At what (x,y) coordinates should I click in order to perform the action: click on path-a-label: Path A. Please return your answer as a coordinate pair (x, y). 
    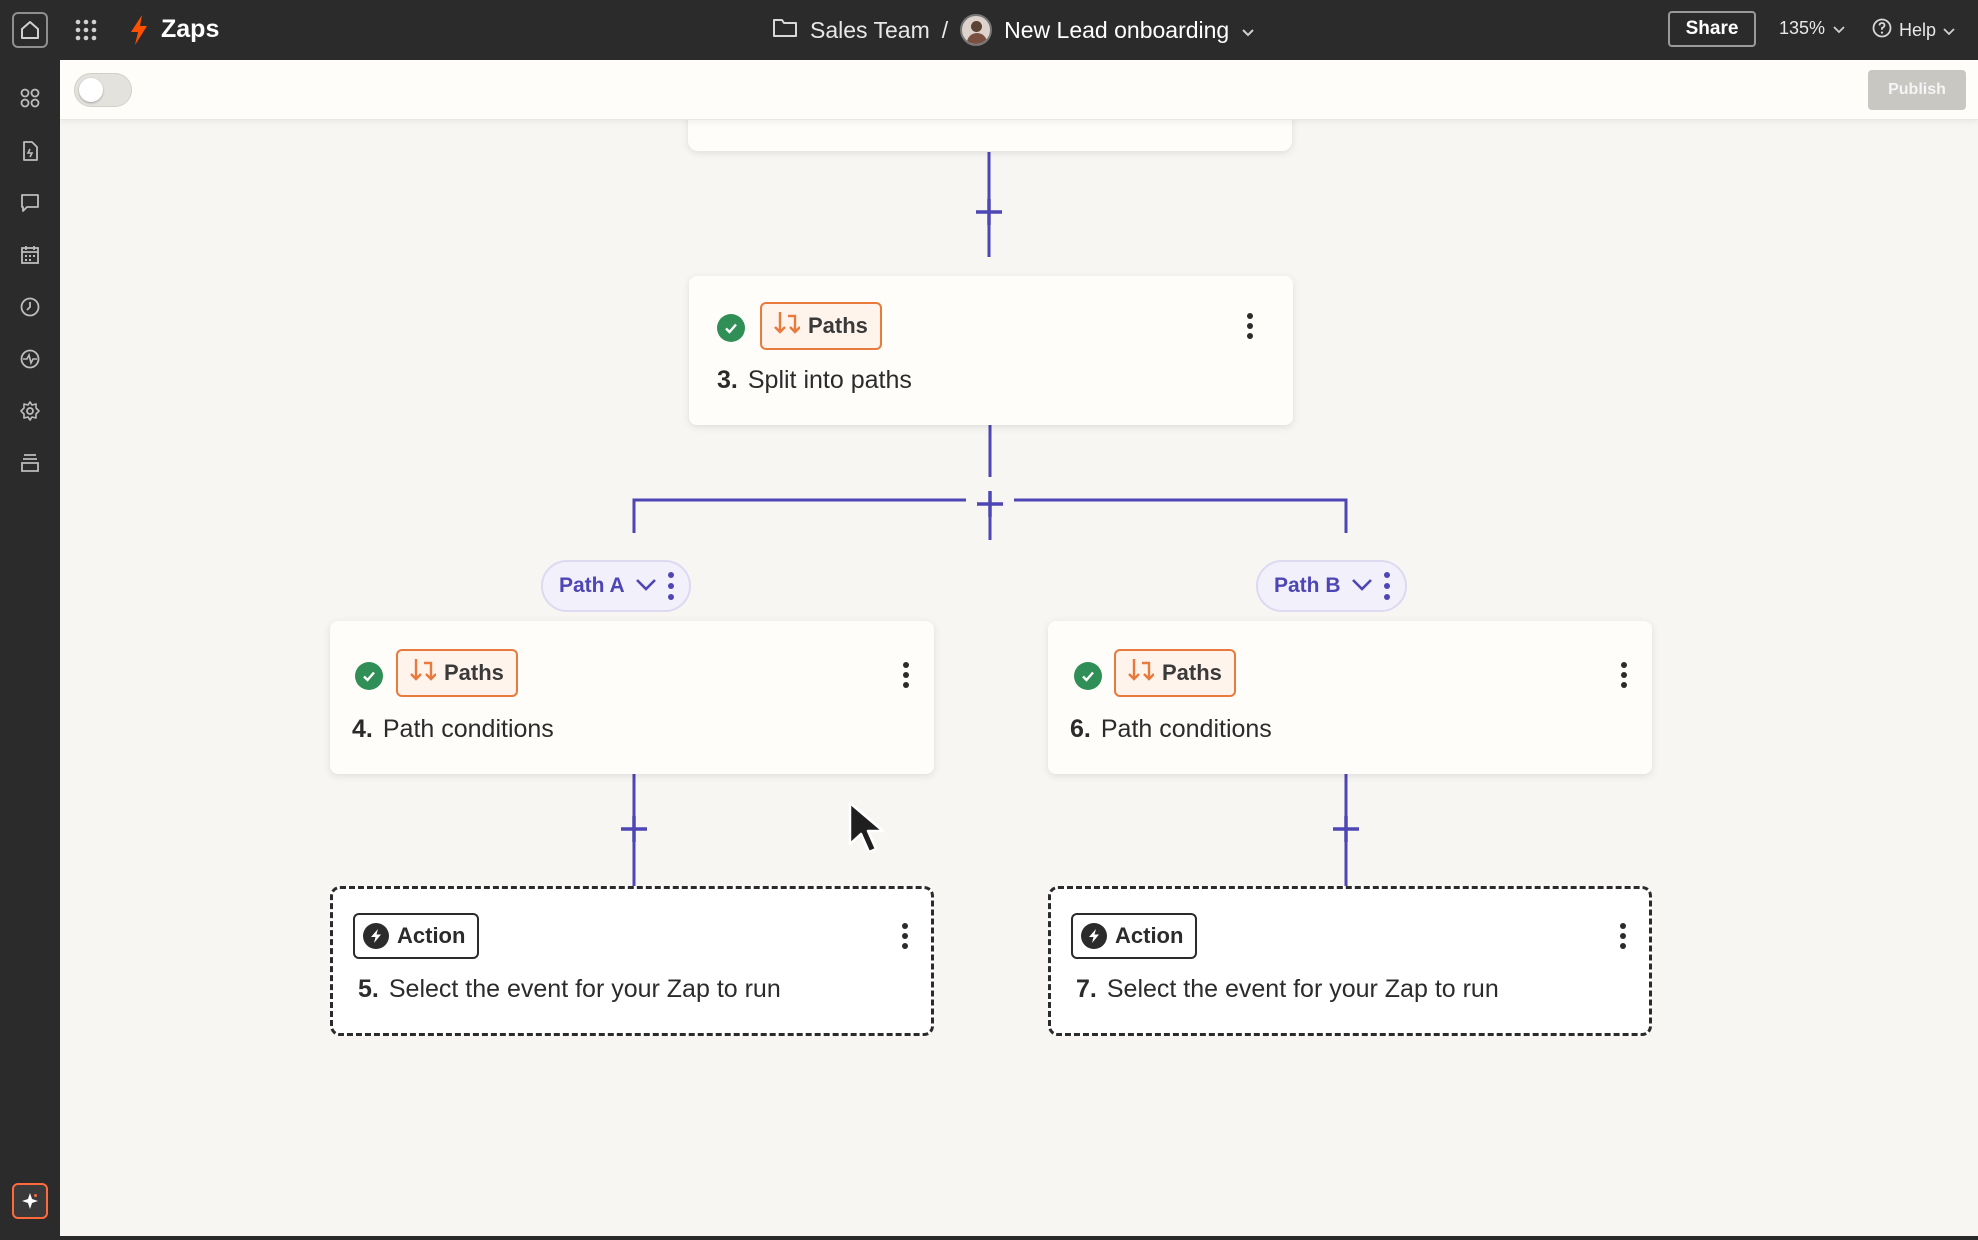
    Looking at the image, I should click on (616, 586).